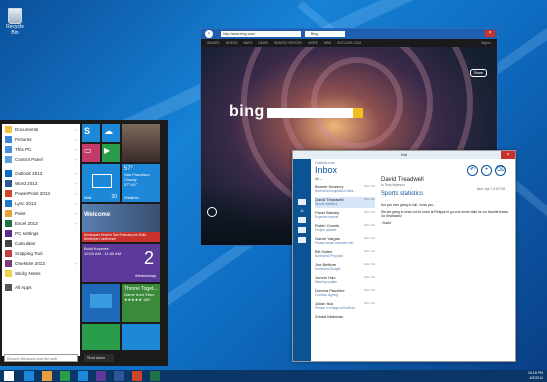 This screenshot has width=547, height=382. What do you see at coordinates (111, 133) in the screenshot?
I see `tile-onedrive: ☁` at bounding box center [111, 133].